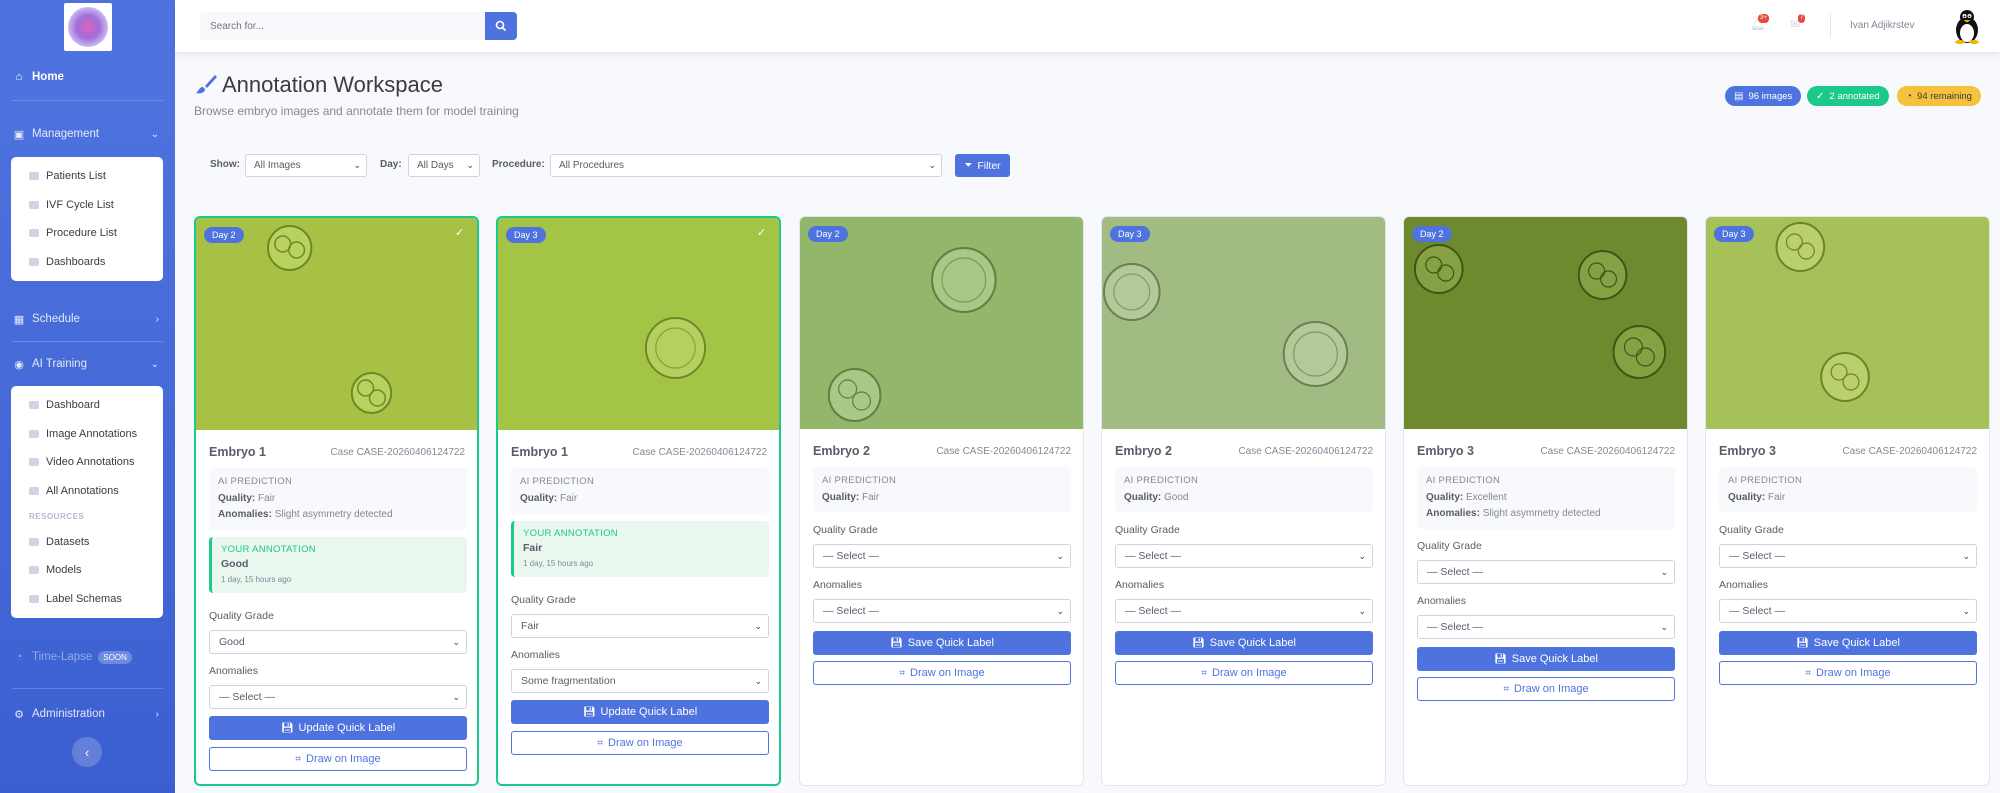  Describe the element at coordinates (332, 84) in the screenshot. I see `page-title: Annotation Workspace` at that location.